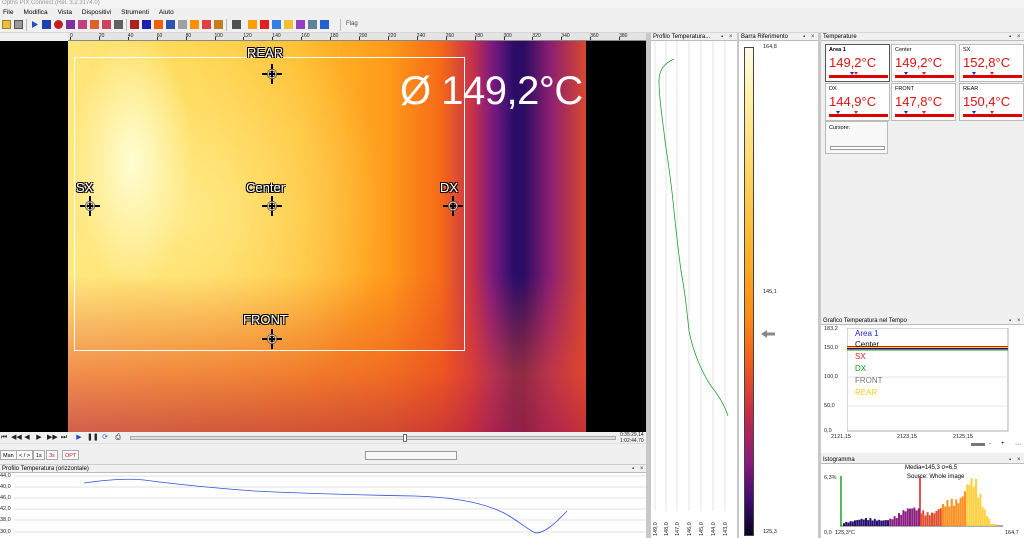  I want to click on stop-icon, so click(46, 24).